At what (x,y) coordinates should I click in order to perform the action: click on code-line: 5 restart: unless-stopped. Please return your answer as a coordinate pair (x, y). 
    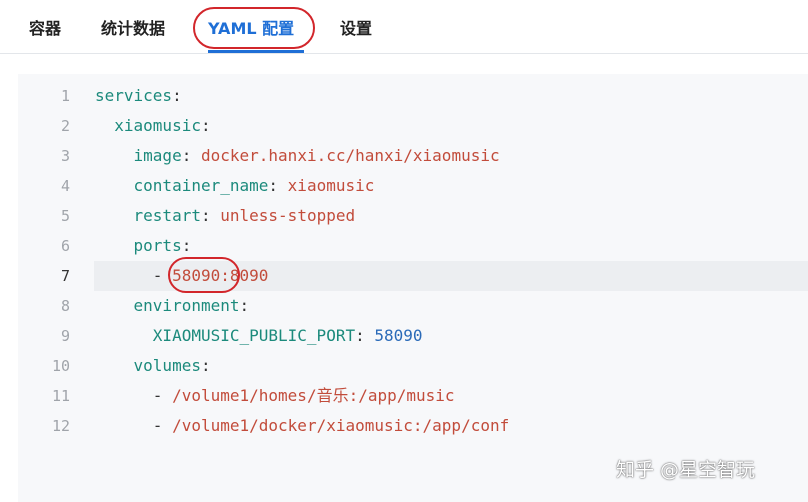
    Looking at the image, I should click on (413, 216).